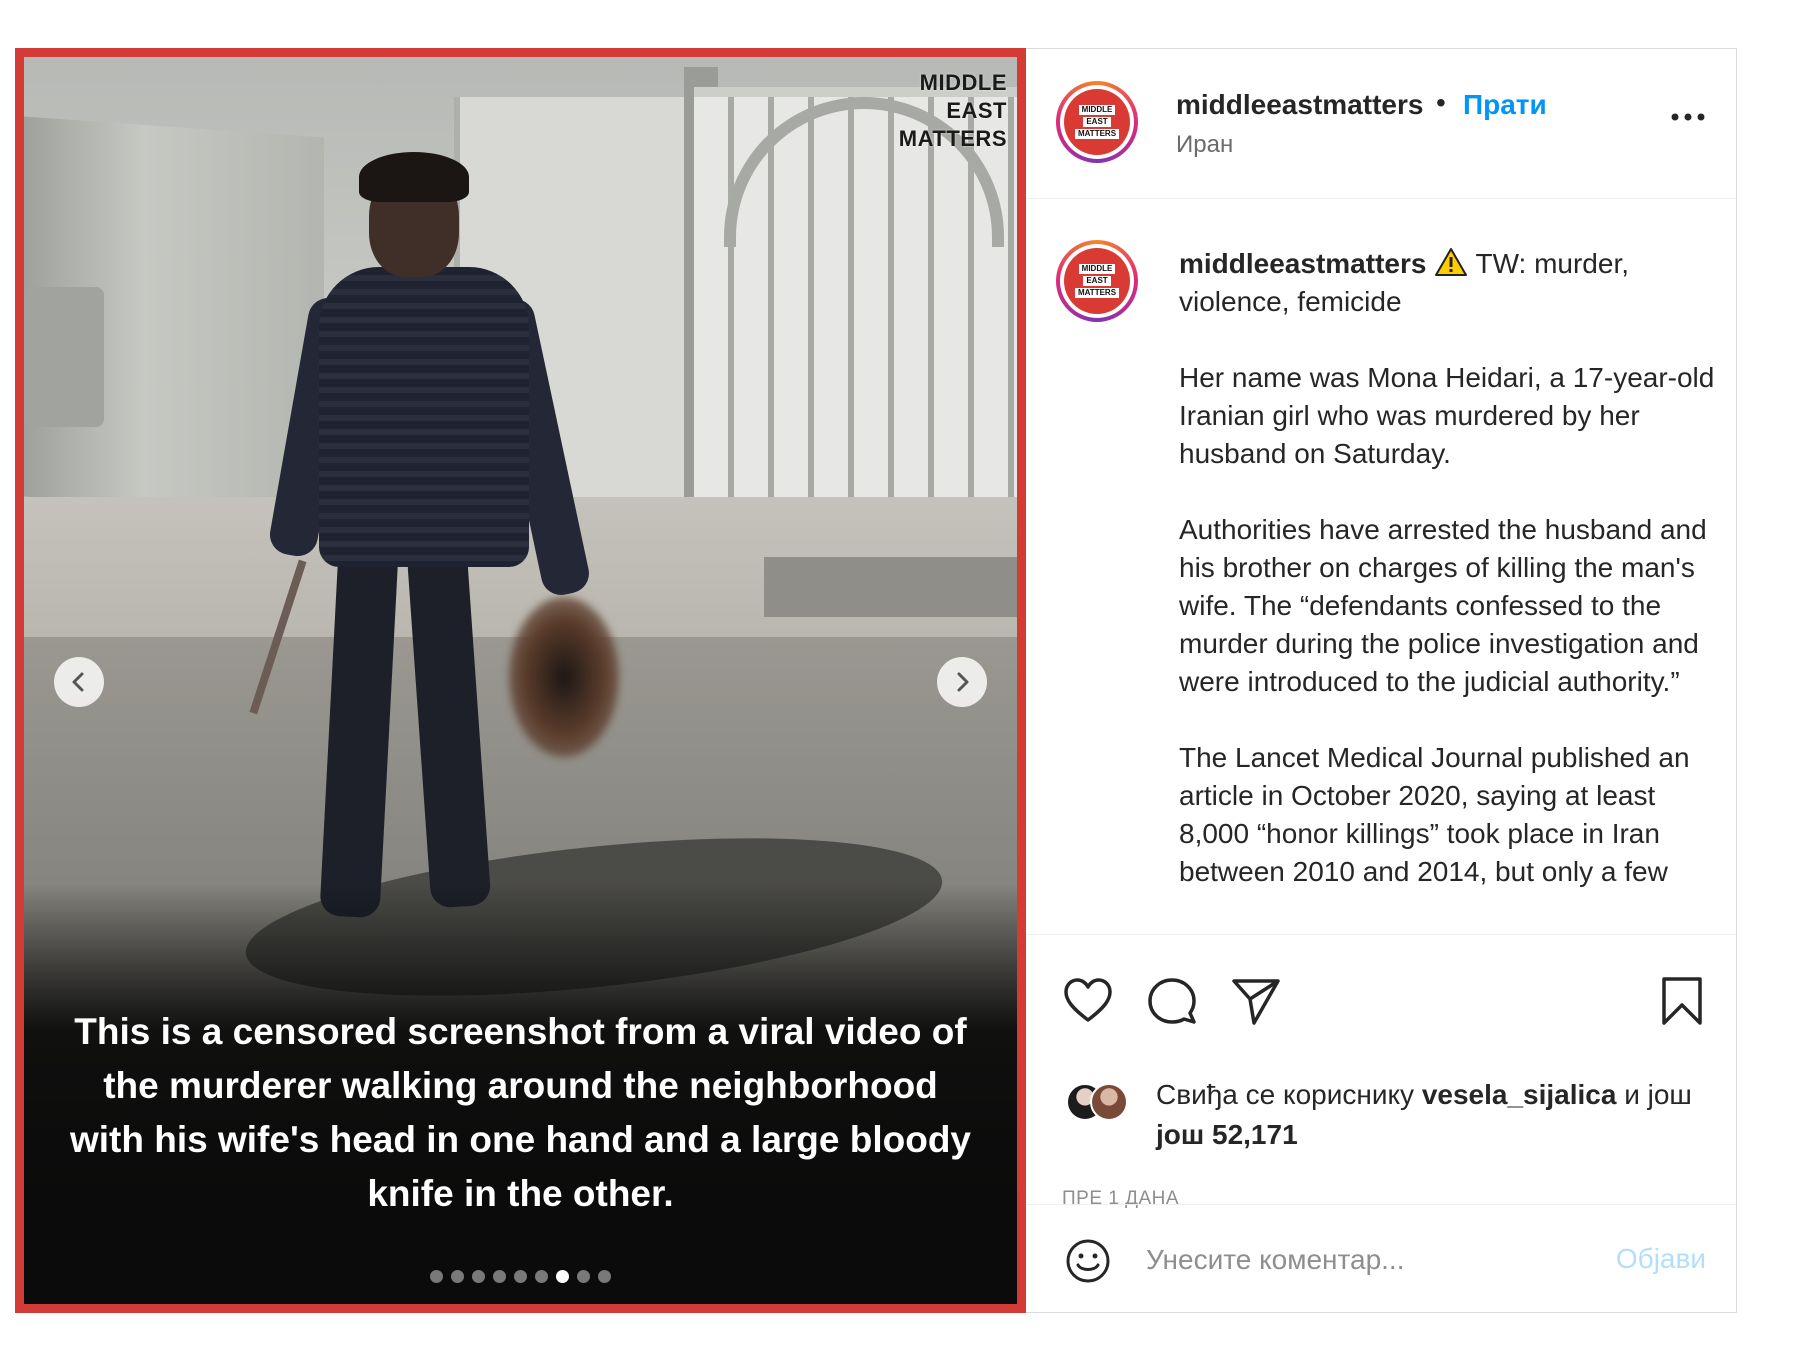  I want to click on more-options-button, so click(1688, 111).